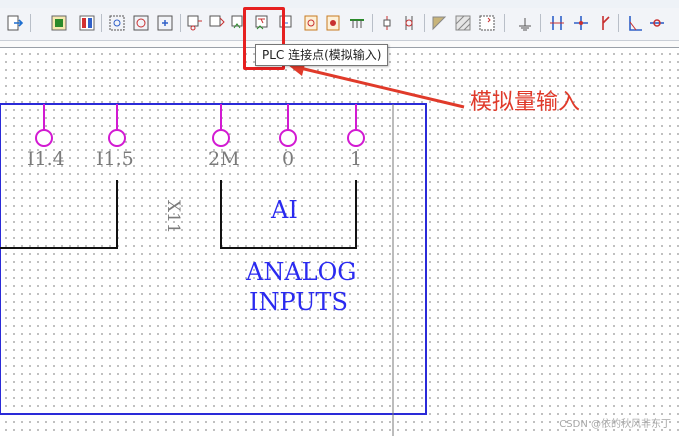  Describe the element at coordinates (322, 55) in the screenshot. I see `tooltip: PLC 连接点(模拟输入)` at that location.